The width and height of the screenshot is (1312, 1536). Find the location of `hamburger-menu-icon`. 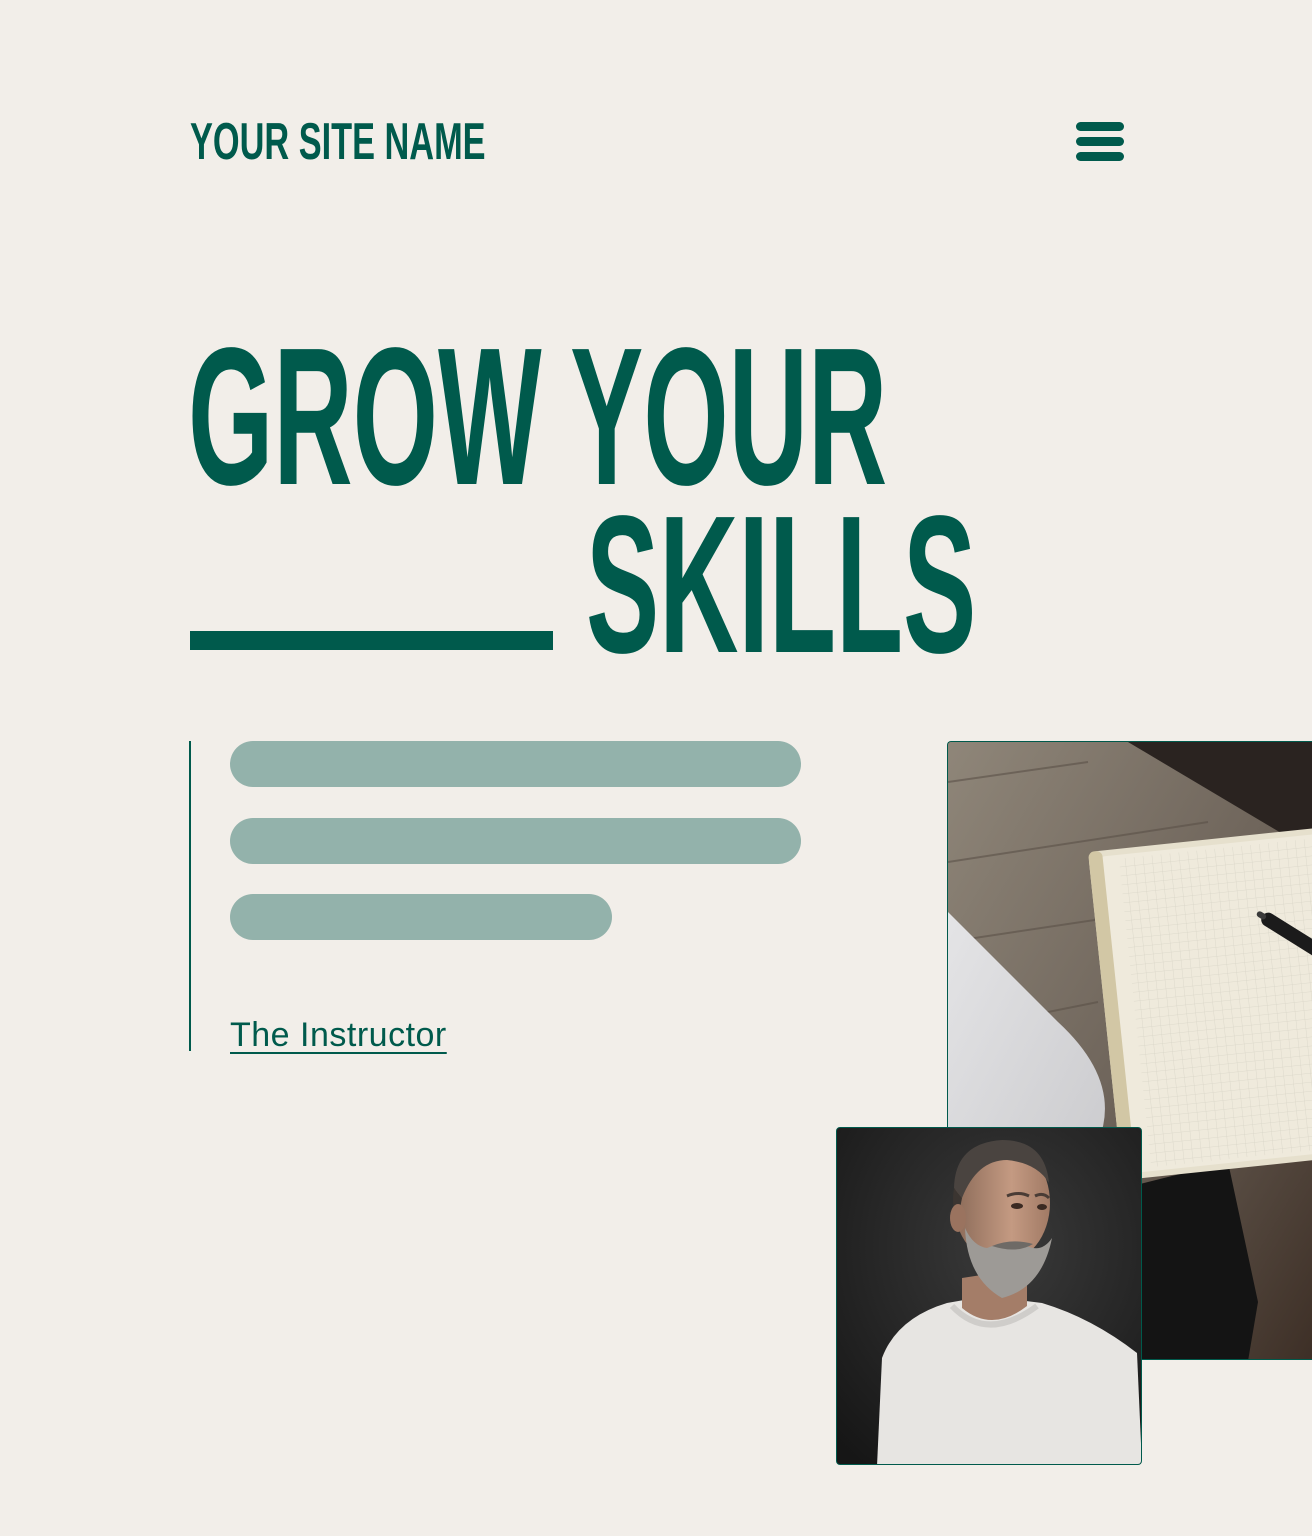

hamburger-menu-icon is located at coordinates (1100, 142).